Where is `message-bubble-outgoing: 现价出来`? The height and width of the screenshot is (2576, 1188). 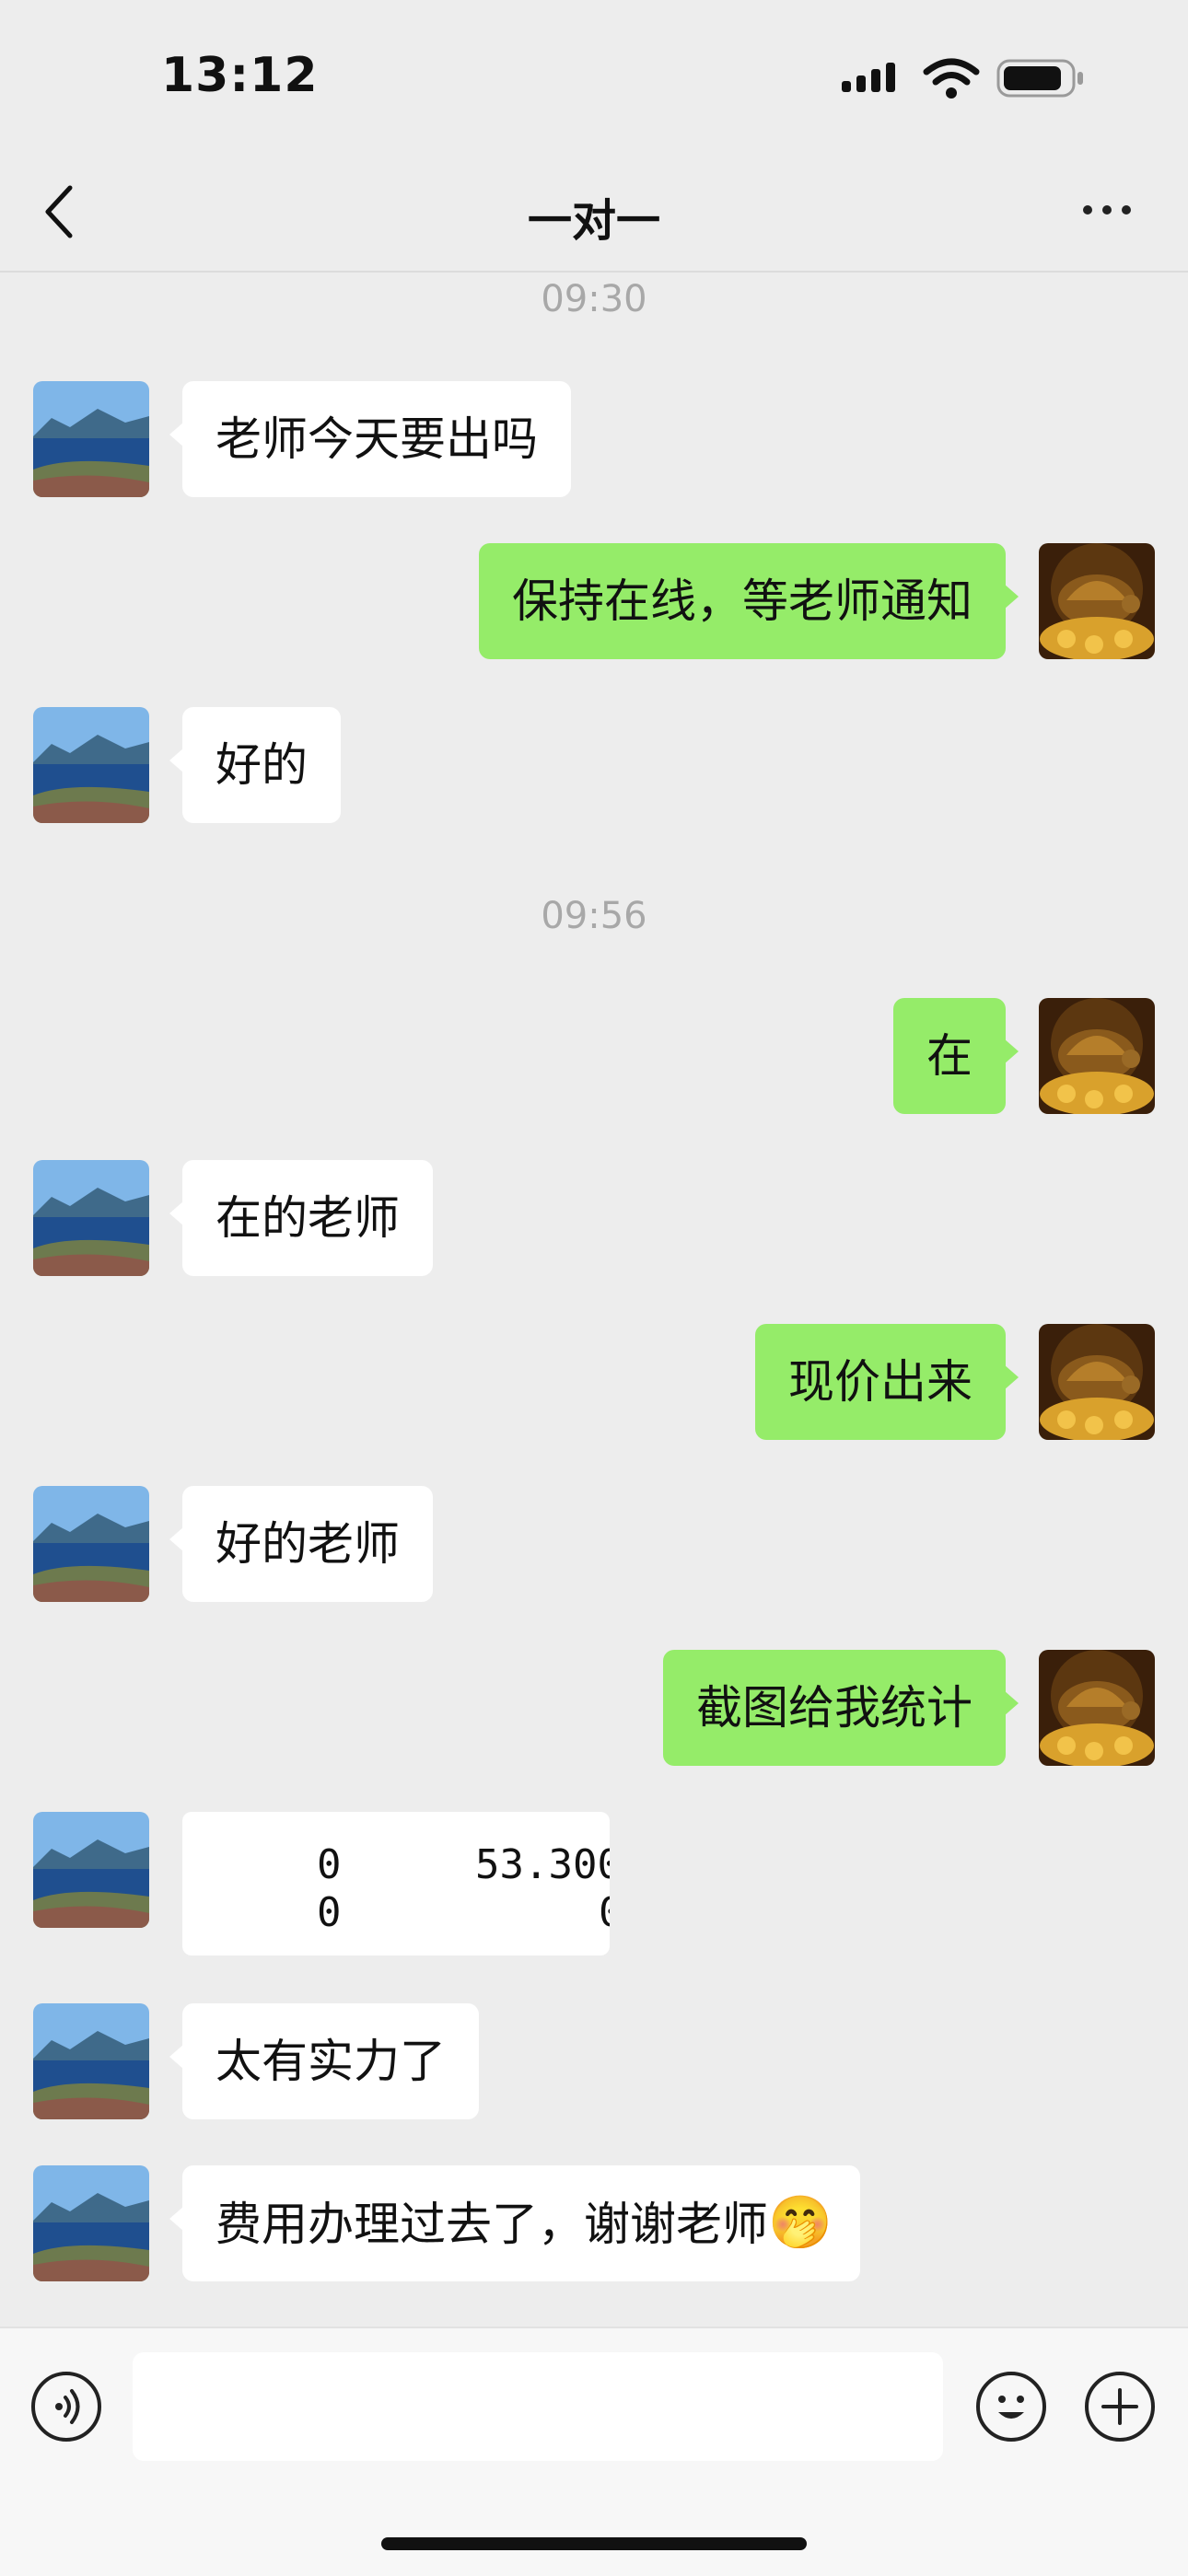
message-bubble-outgoing: 现价出来 is located at coordinates (887, 1382).